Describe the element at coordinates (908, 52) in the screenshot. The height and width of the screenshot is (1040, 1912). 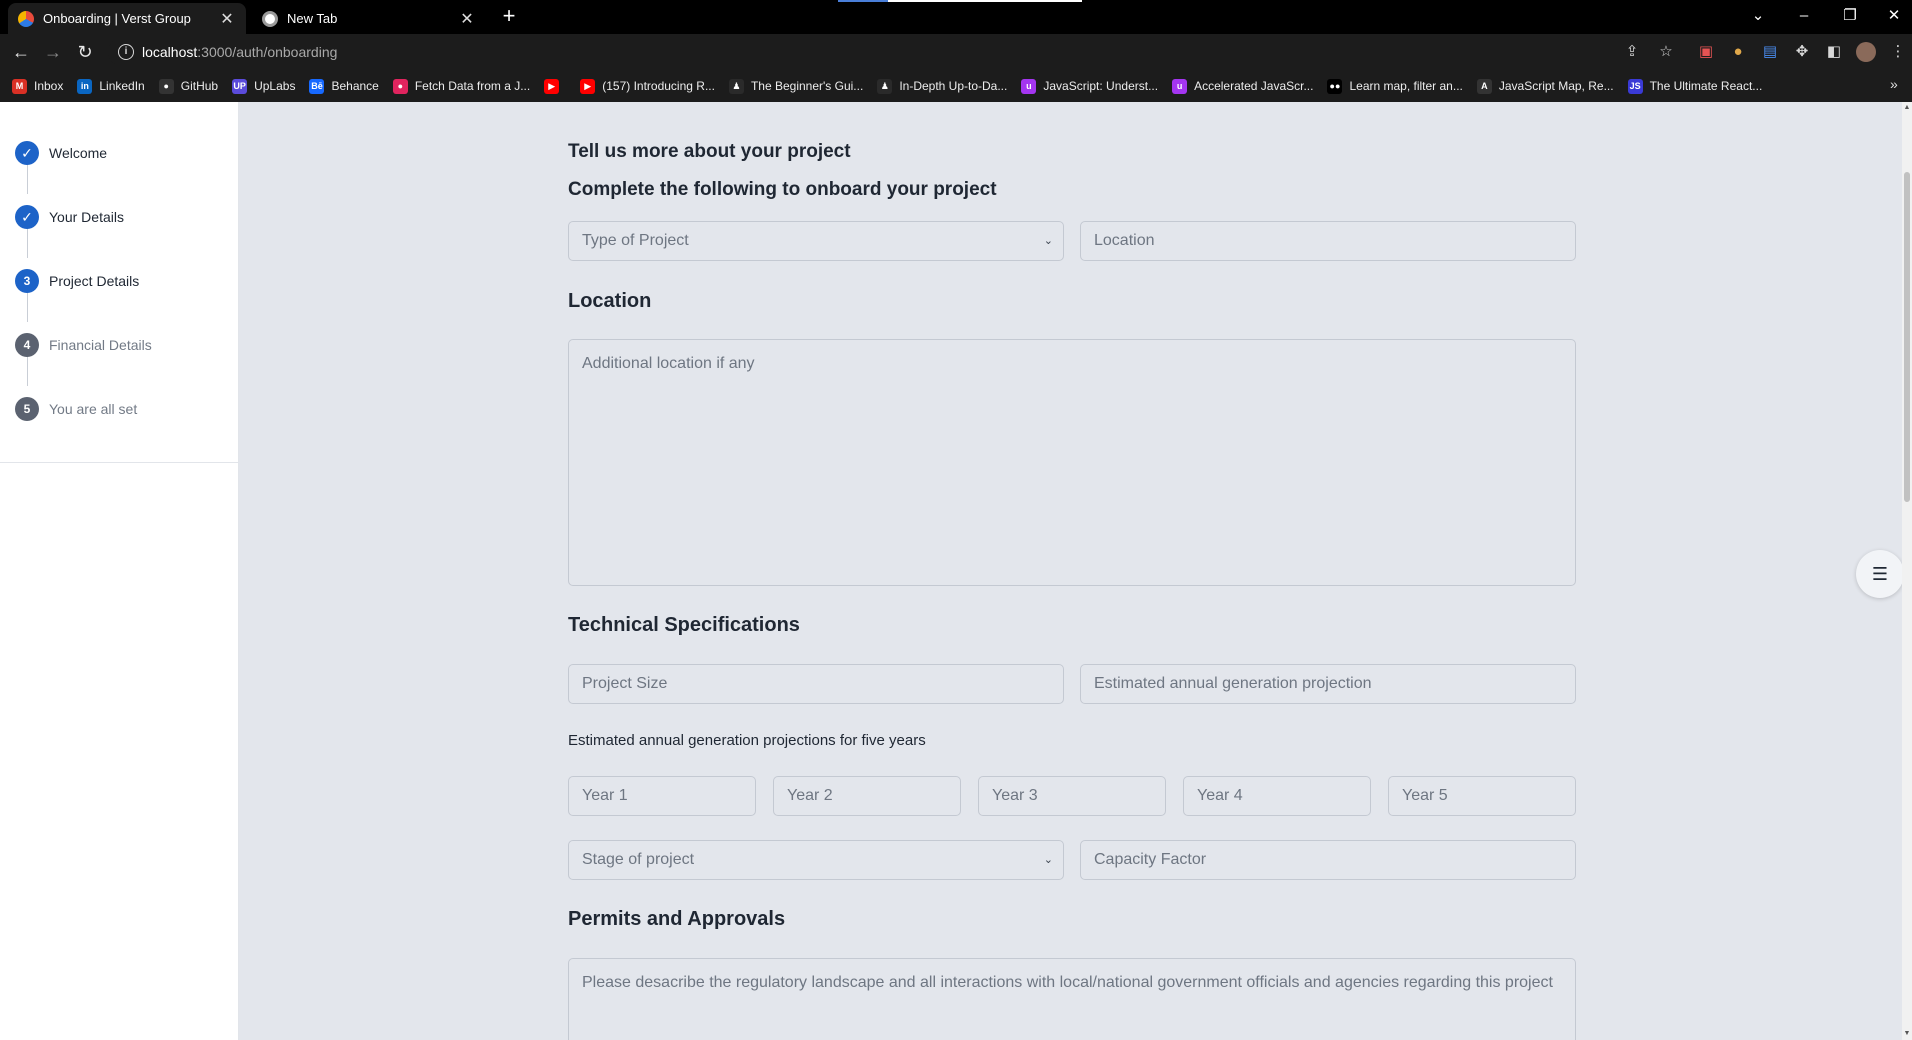
I see `address-bar: i localhost:3000/auth/onboarding` at that location.